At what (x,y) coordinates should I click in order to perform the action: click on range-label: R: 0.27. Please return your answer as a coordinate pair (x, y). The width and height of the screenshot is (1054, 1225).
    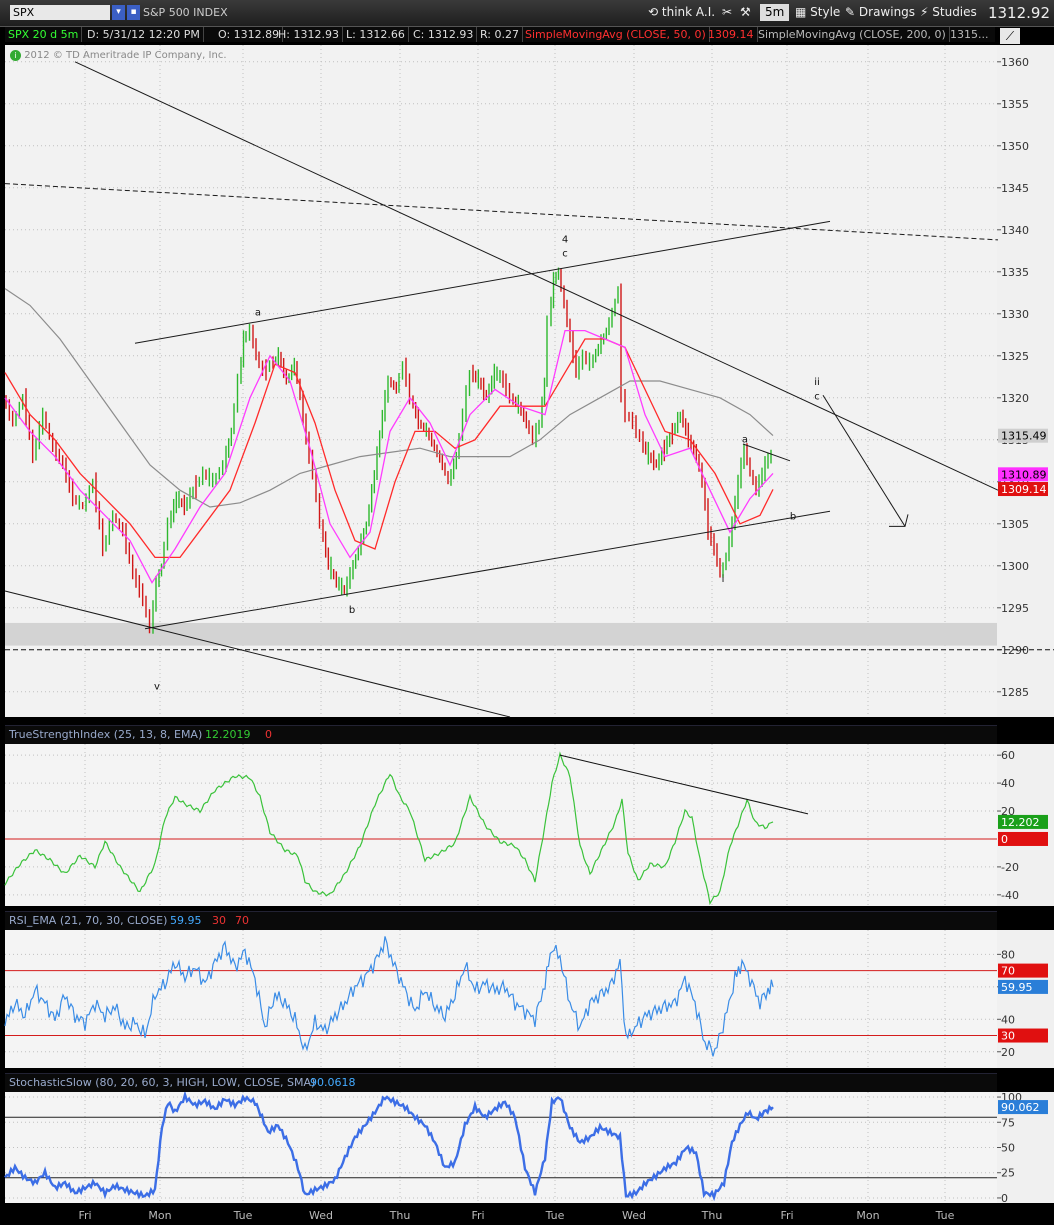
    Looking at the image, I should click on (500, 34).